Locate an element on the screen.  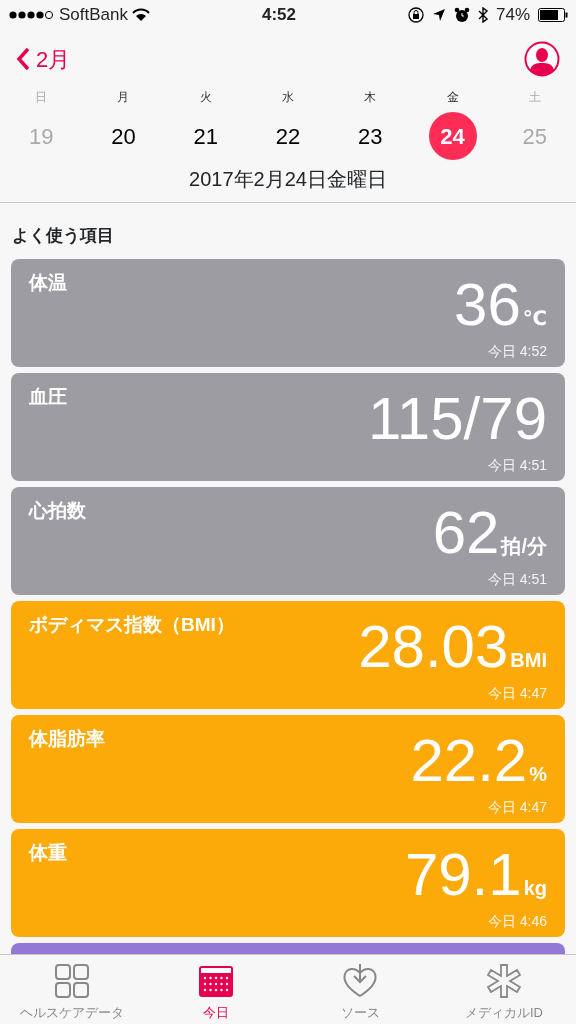
card-value: 22.2 is located at coordinates (469, 760).